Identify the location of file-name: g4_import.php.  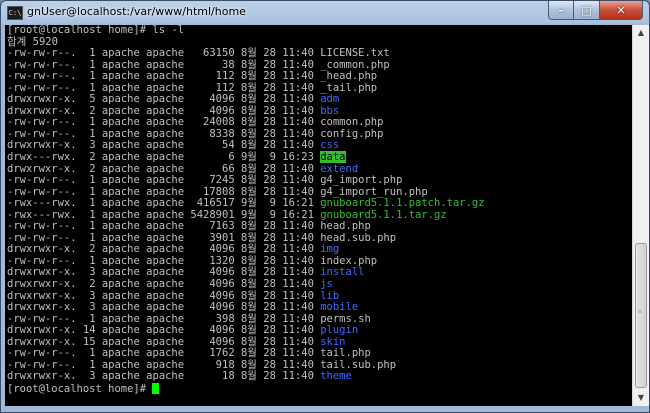
(361, 180).